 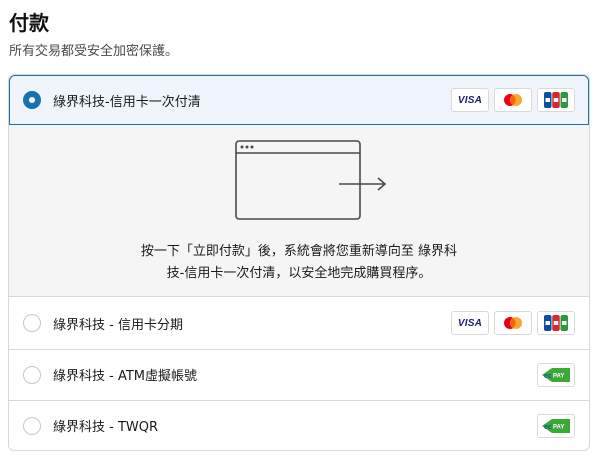 I want to click on redirect-info-line: 按一下「立即付款」後，系統會將您重新導向至 綠界科, so click(x=299, y=251).